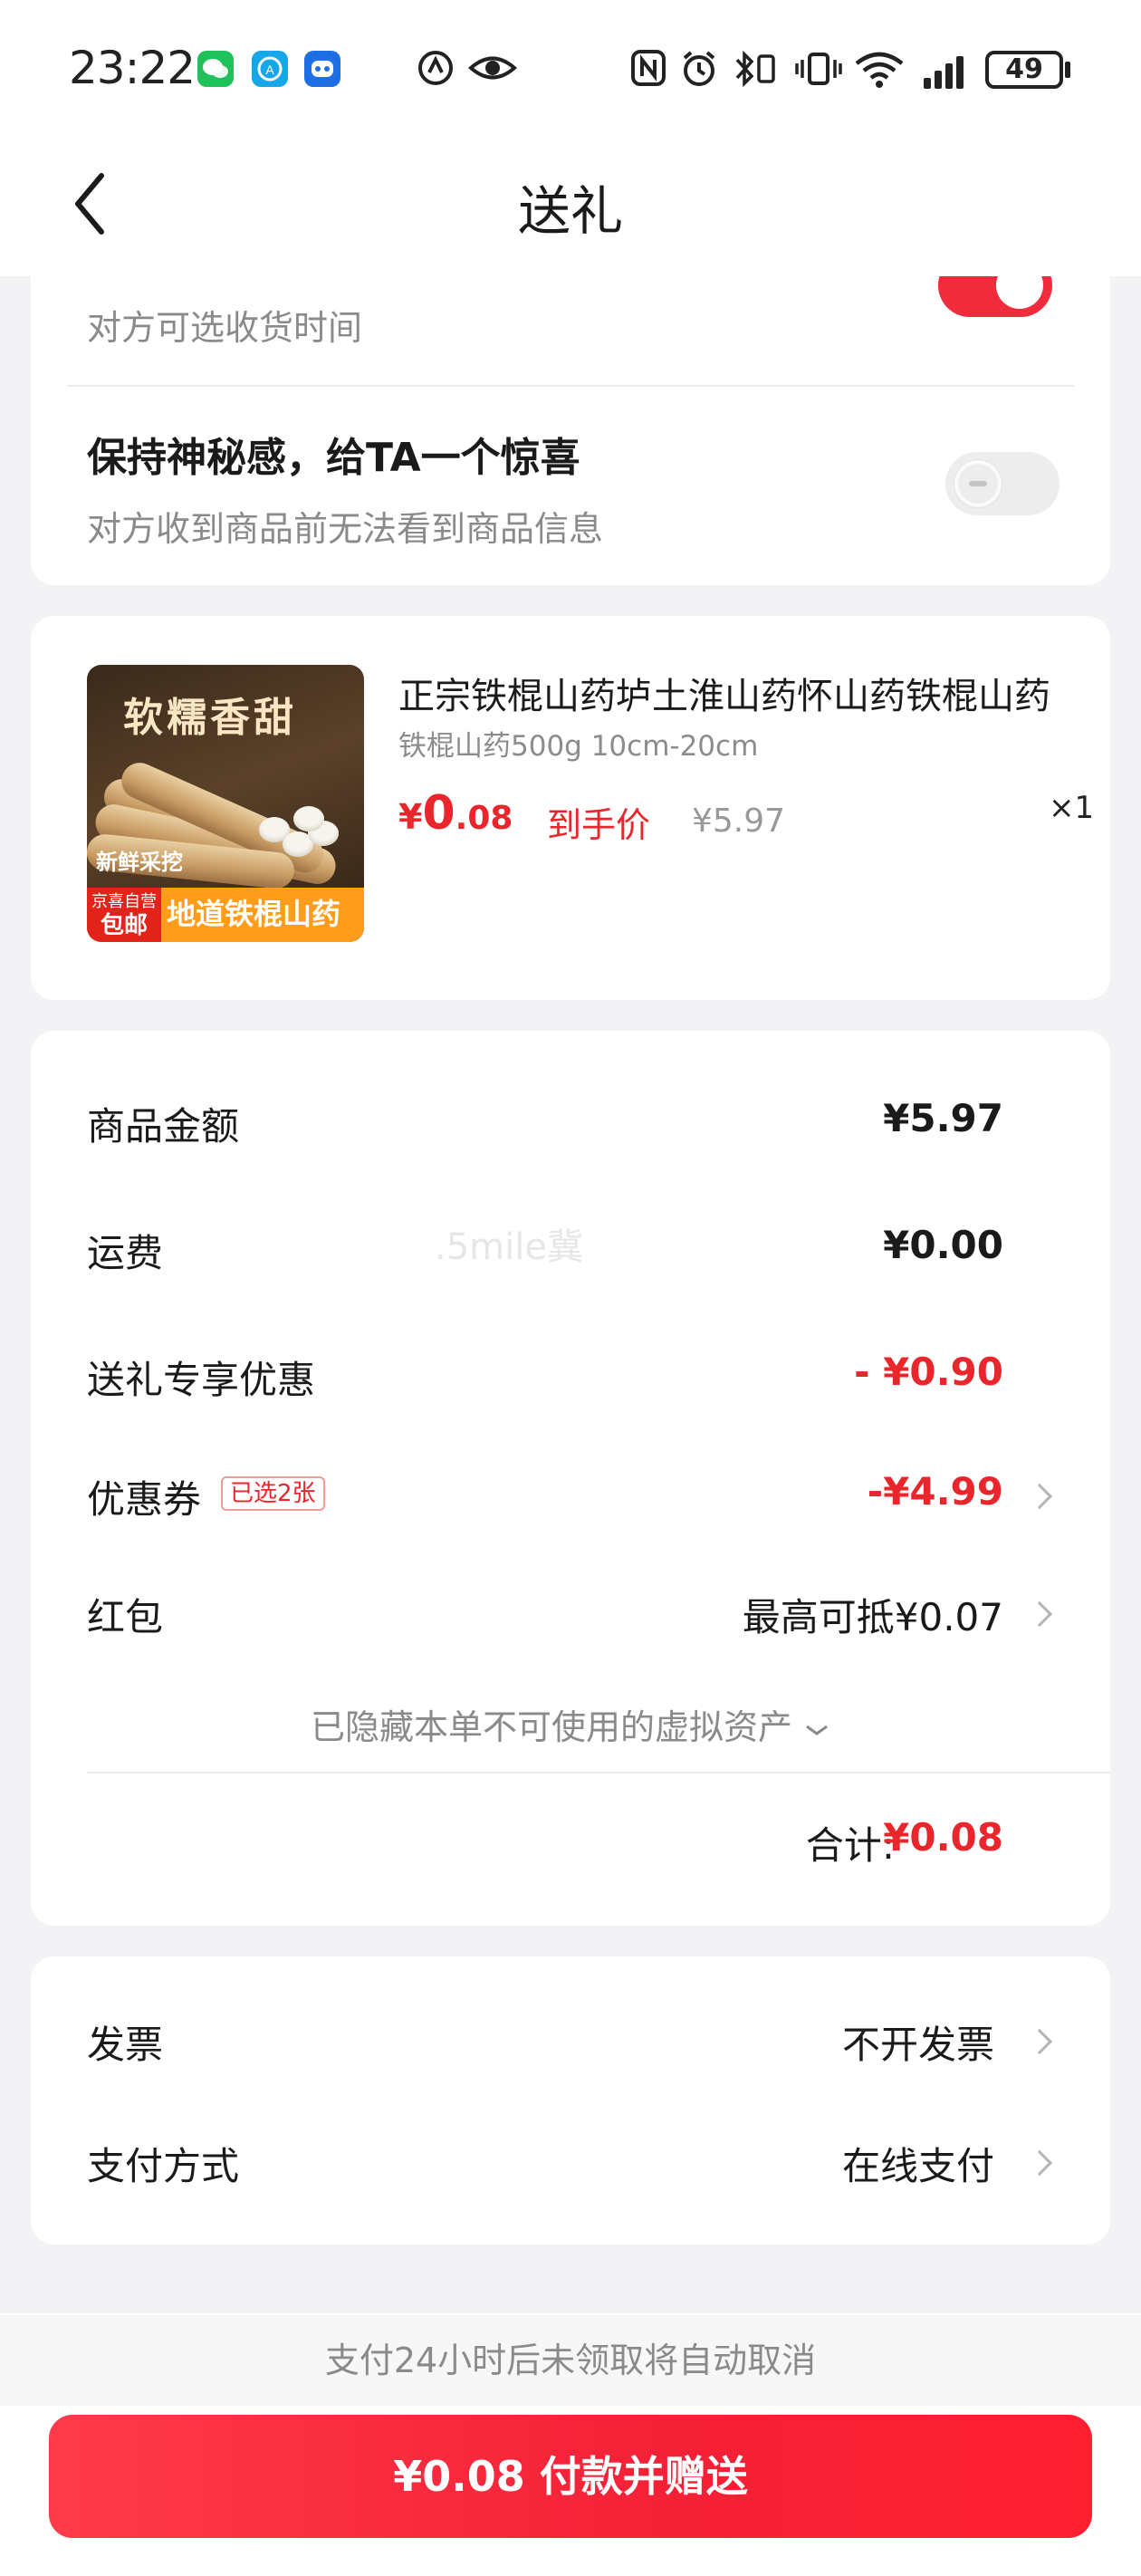  Describe the element at coordinates (928, 1372) in the screenshot. I see `gift-discount-value: - ¥0.90` at that location.